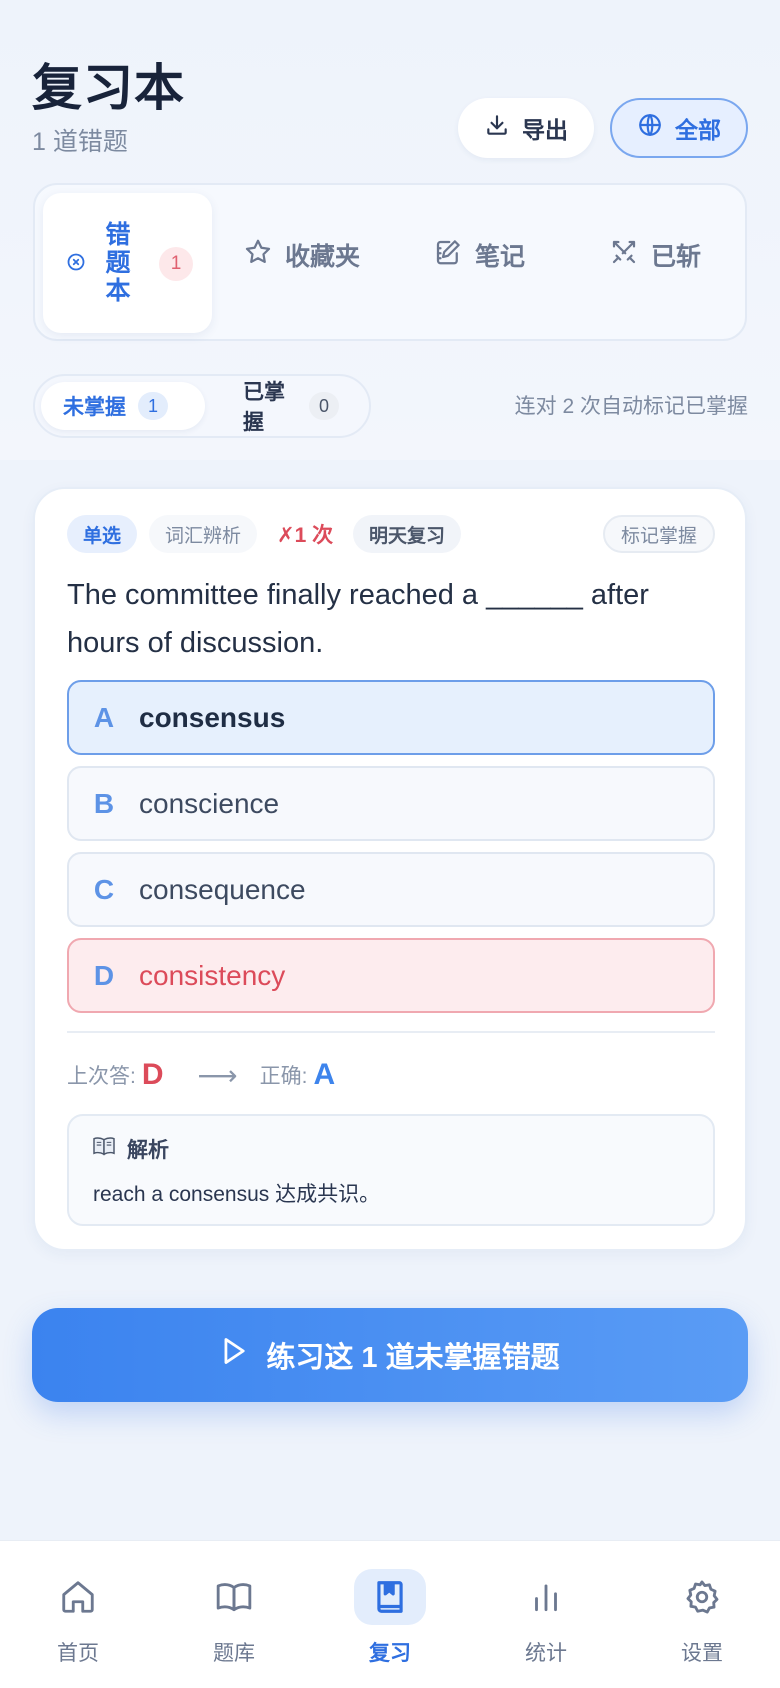 This screenshot has width=780, height=1688. Describe the element at coordinates (413, 1358) in the screenshot. I see `practice-button-label: 练习这 1 道未掌握错题` at that location.